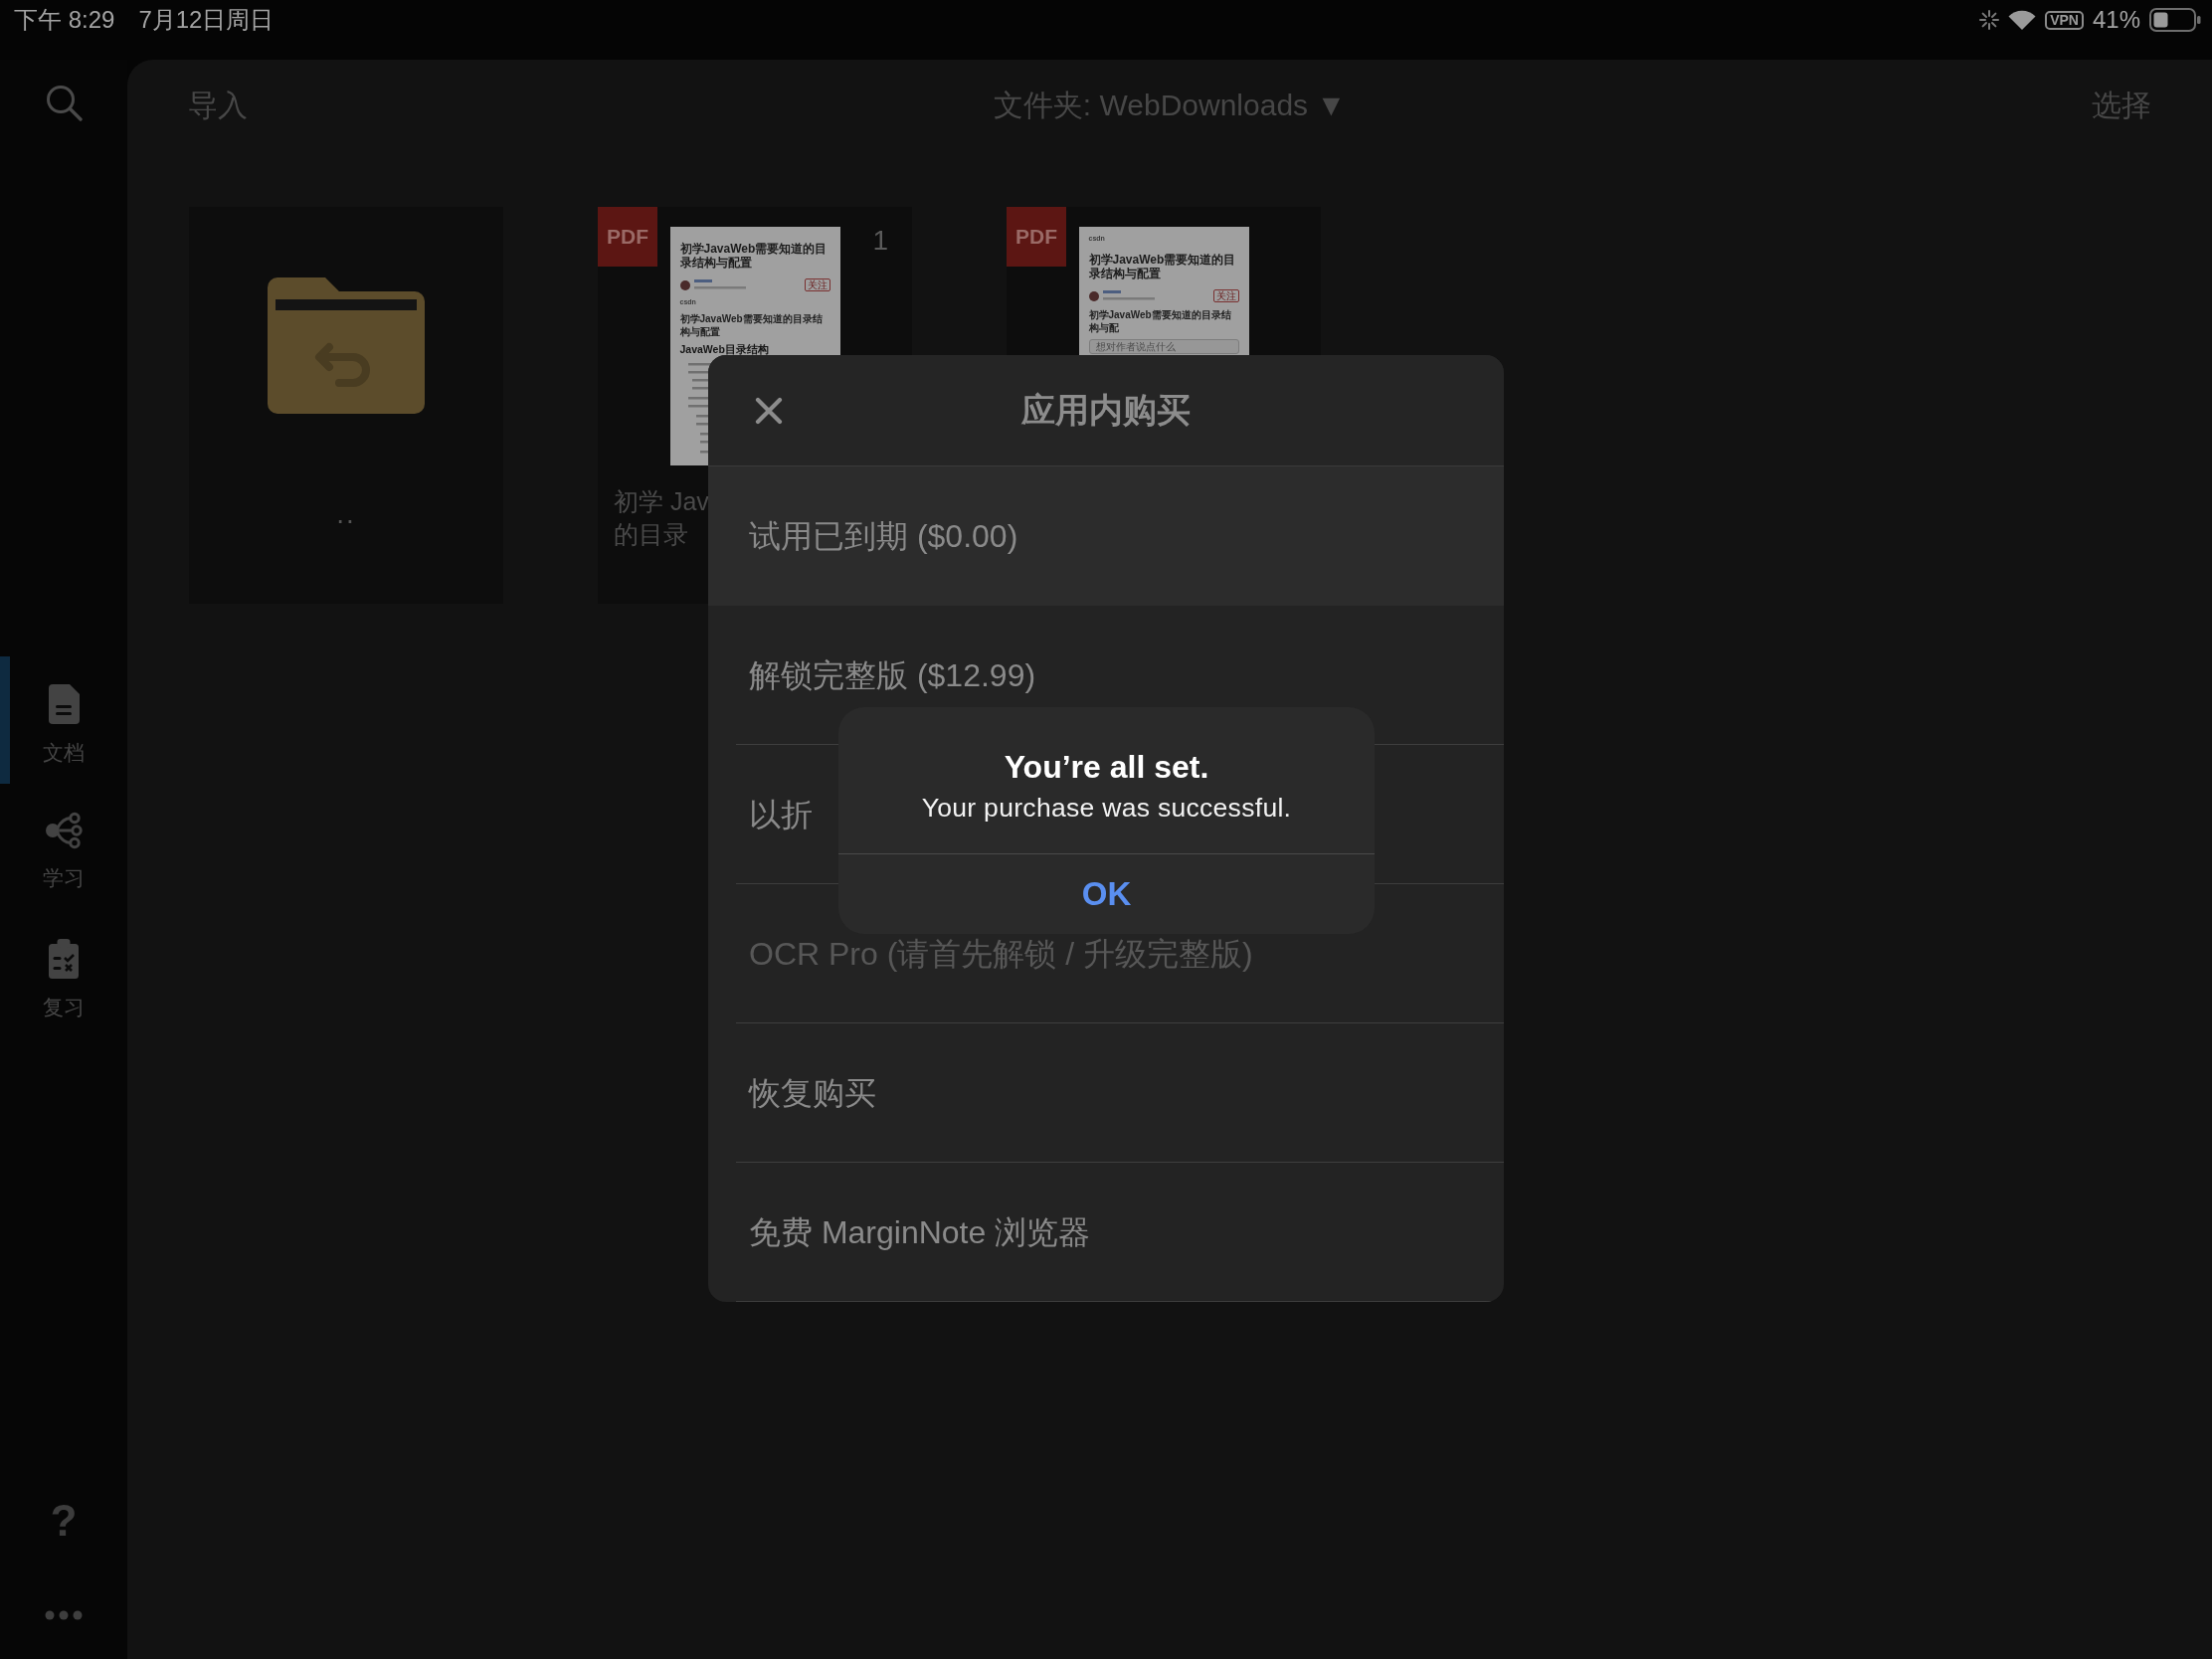 This screenshot has height=1659, width=2212. Describe the element at coordinates (651, 534) in the screenshot. I see `file-name: 的目录` at that location.